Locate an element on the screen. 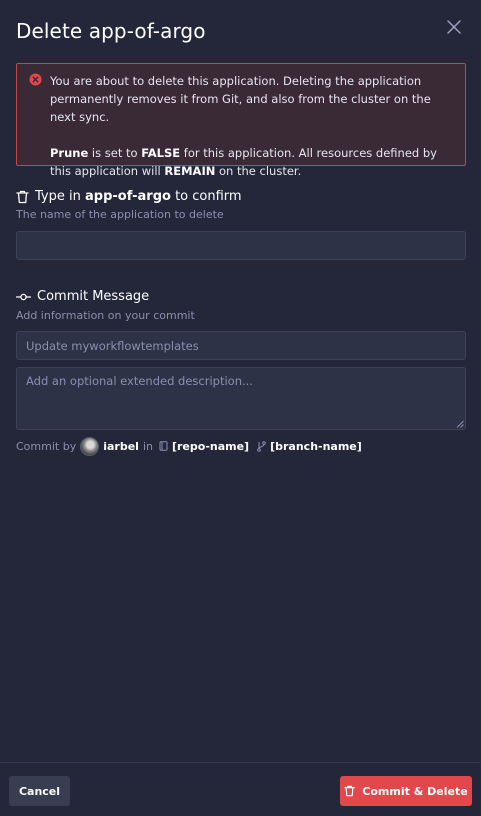 The width and height of the screenshot is (481, 816). commit-message-input is located at coordinates (241, 345).